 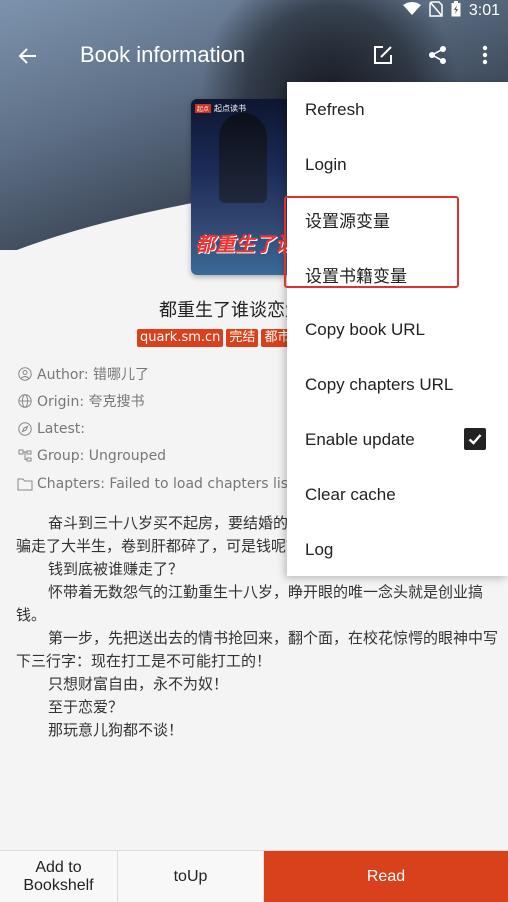 I want to click on tag-source: quark.sm.cn, so click(x=180, y=338).